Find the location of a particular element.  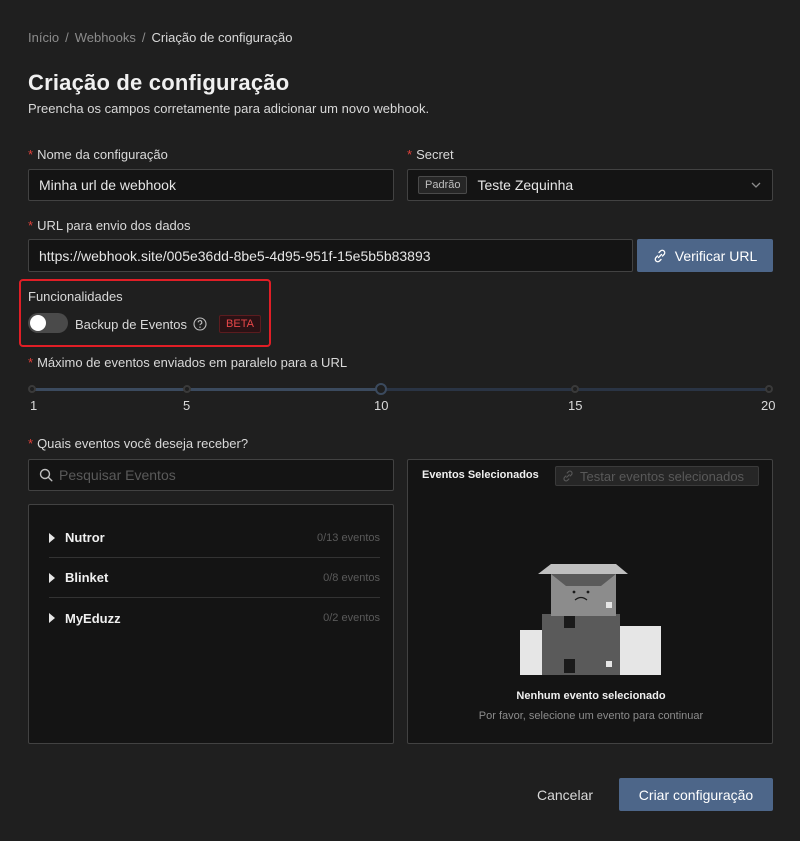

verify-url-button: Verificar URL is located at coordinates (705, 255).